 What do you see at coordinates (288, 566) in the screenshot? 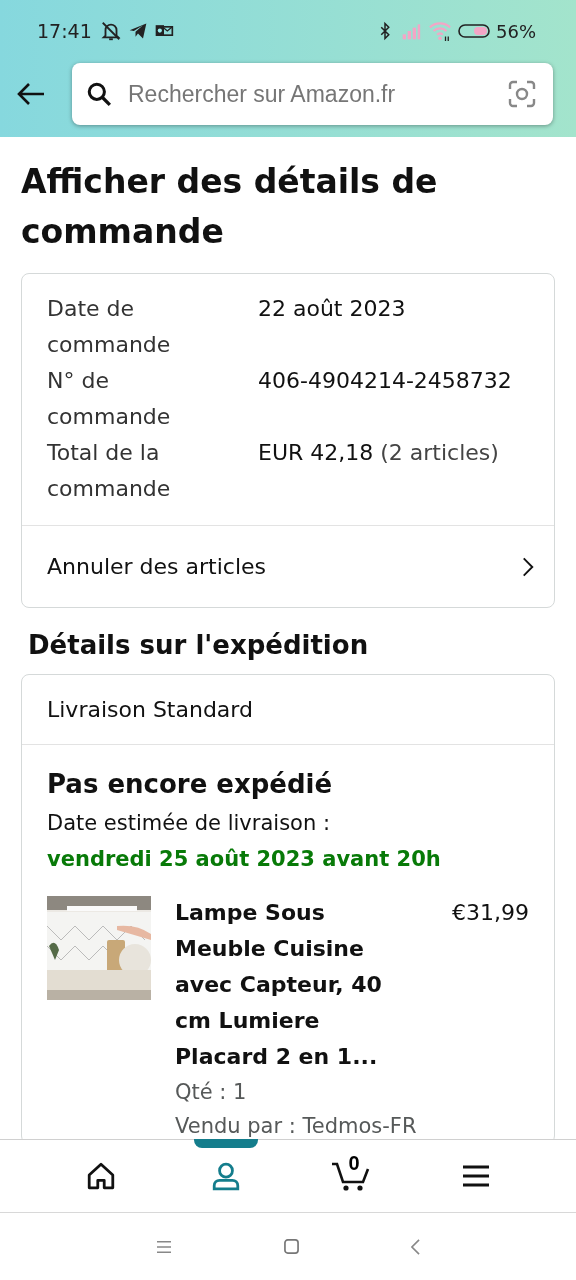
I see `cancel-items-link: Annuler des articles` at bounding box center [288, 566].